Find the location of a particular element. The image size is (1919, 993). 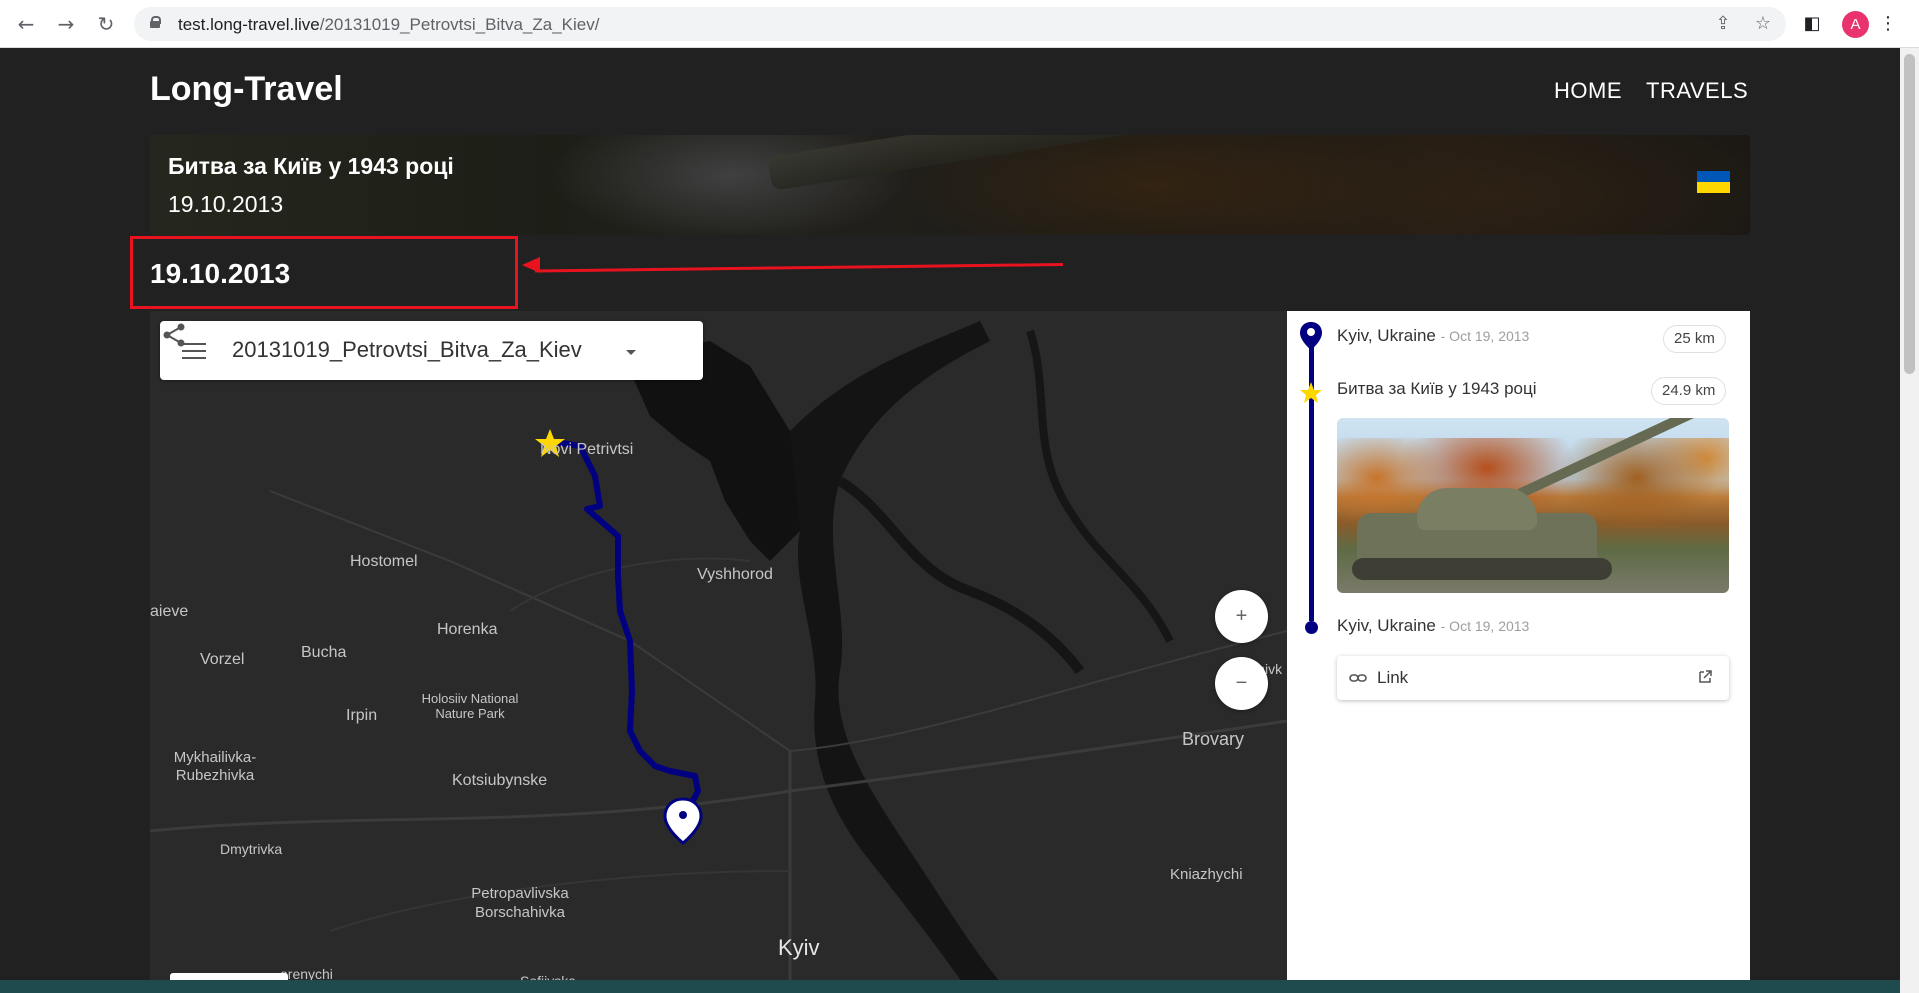

nav-home-link: HOME is located at coordinates (1588, 91).